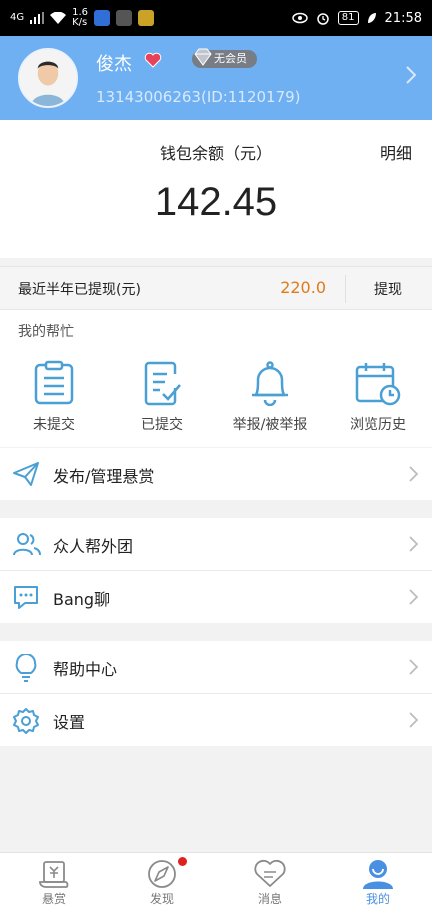 Image resolution: width=432 pixels, height=912 pixels. What do you see at coordinates (17, 17) in the screenshot?
I see `network-type: 4G` at bounding box center [17, 17].